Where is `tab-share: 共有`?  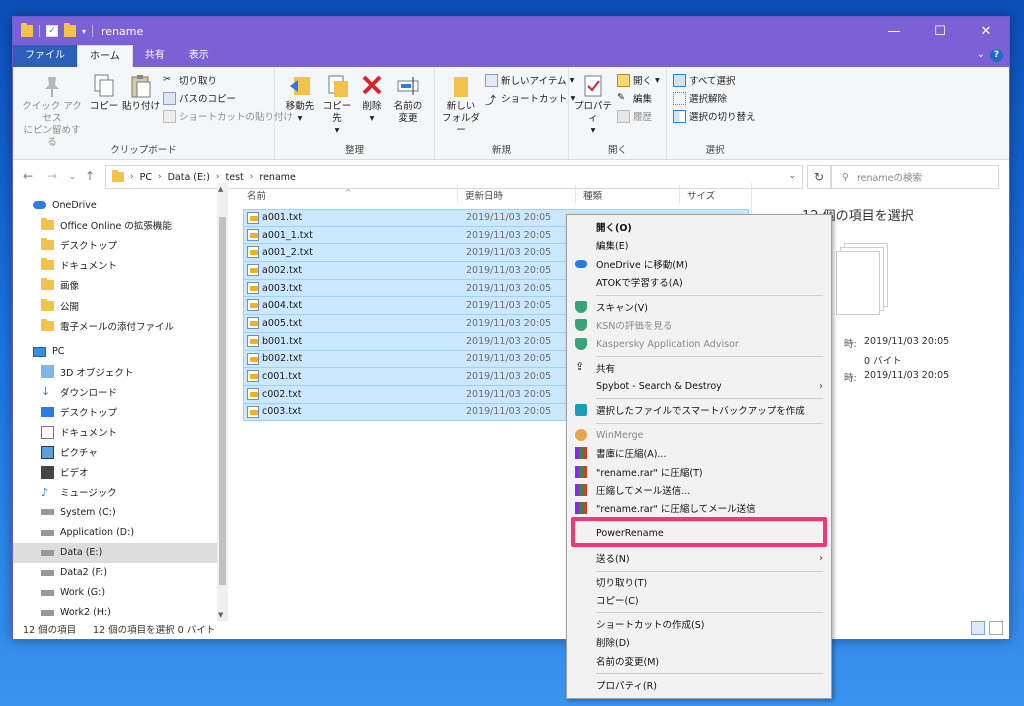
tab-share: 共有 is located at coordinates (155, 56).